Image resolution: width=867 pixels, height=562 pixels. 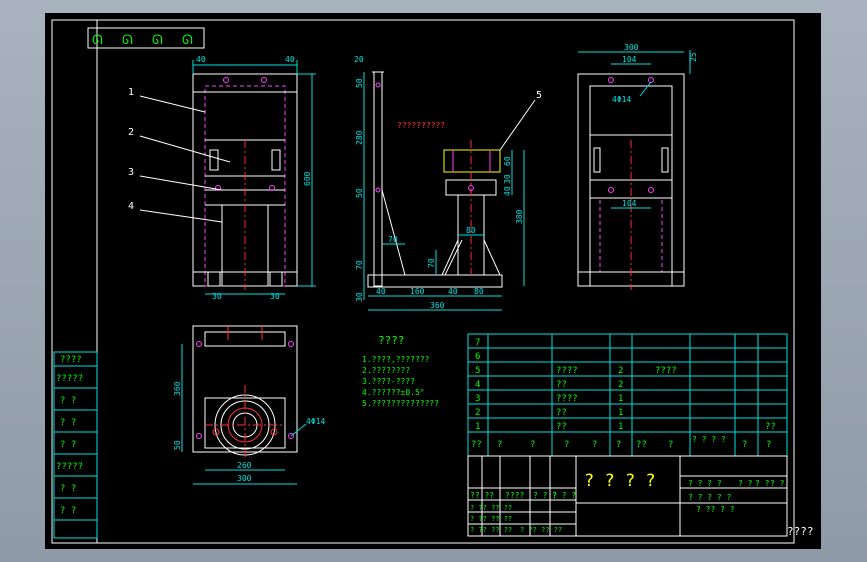 I want to click on front-dim-bottom-right: 30, so click(x=275, y=296).